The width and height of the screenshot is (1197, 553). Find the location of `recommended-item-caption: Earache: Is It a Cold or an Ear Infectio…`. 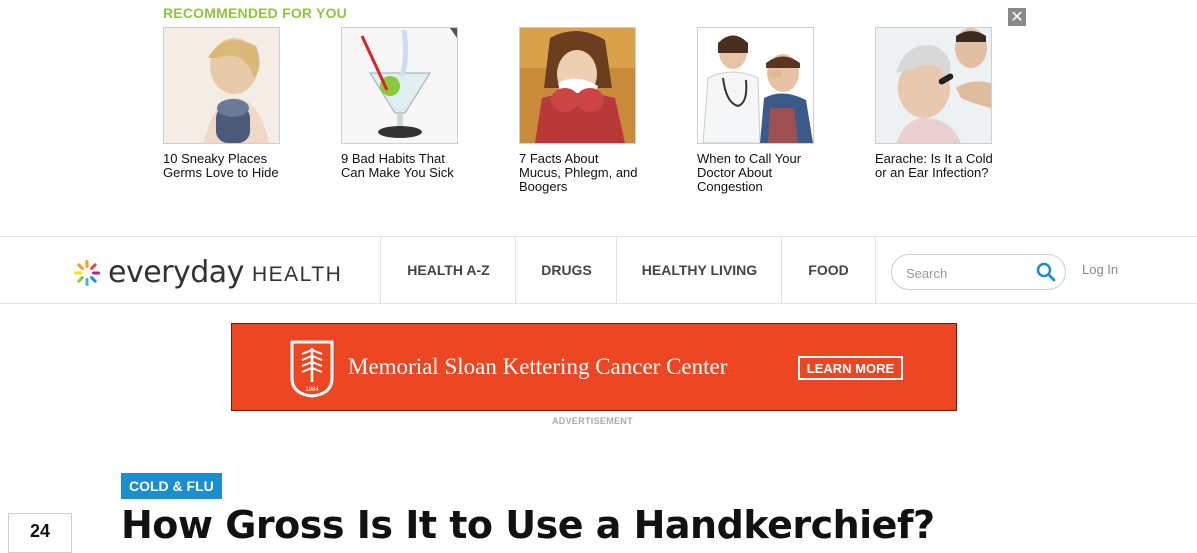

recommended-item-caption: Earache: Is It a Cold or an Ear Infectio… is located at coordinates (935, 166).